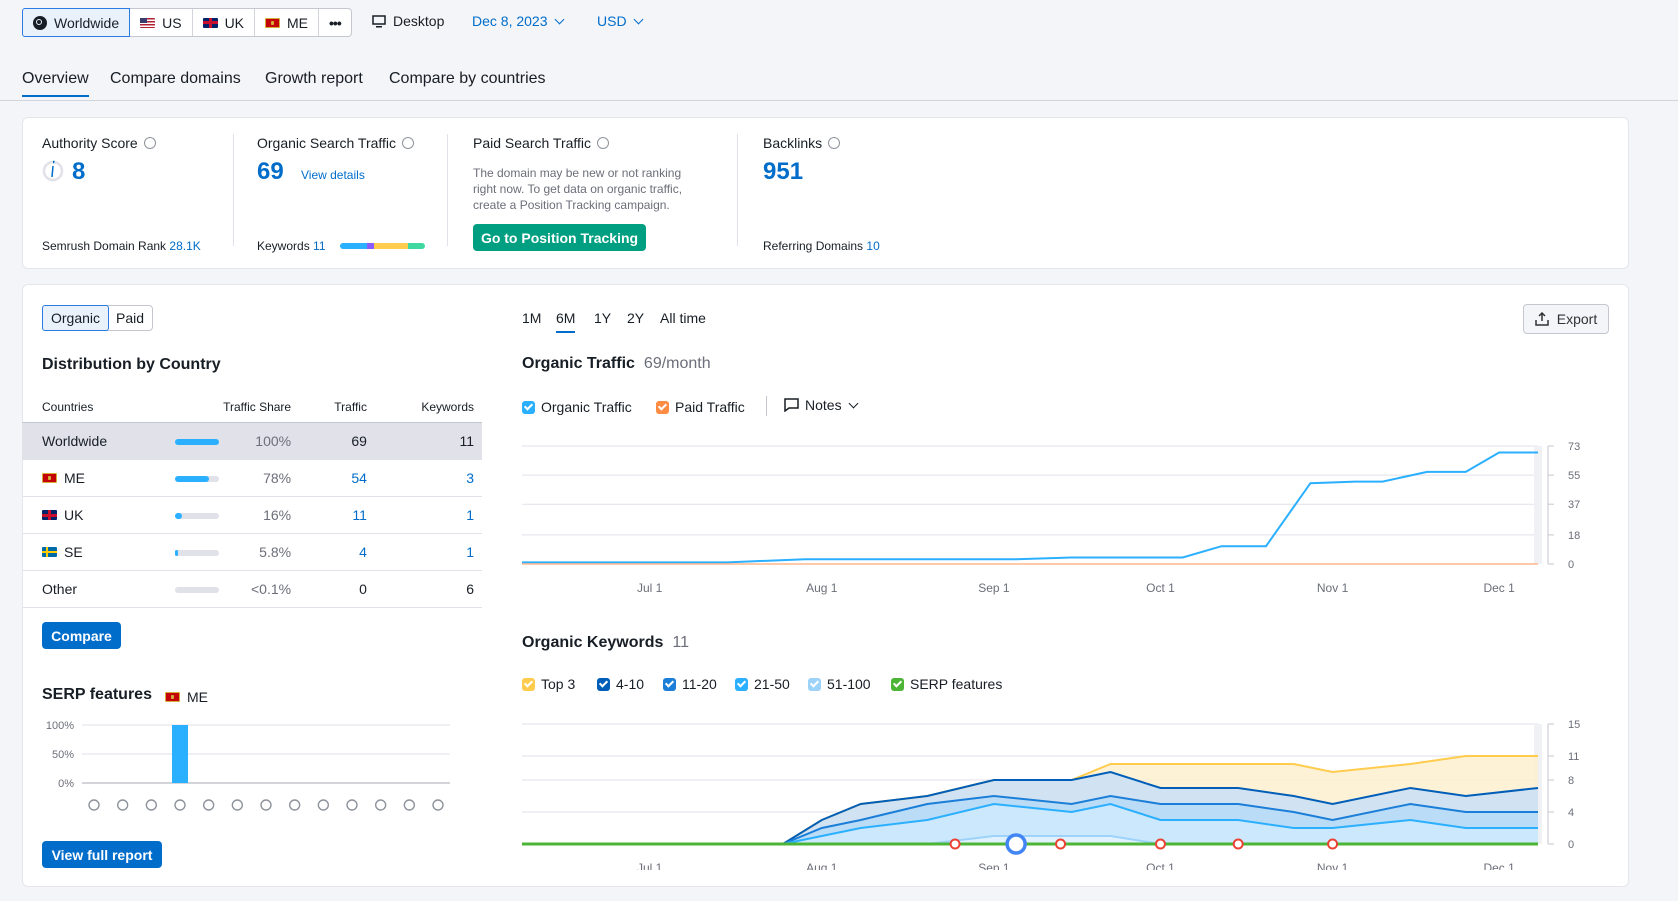 The height and width of the screenshot is (901, 1678). What do you see at coordinates (197, 479) in the screenshot?
I see `share-bar` at bounding box center [197, 479].